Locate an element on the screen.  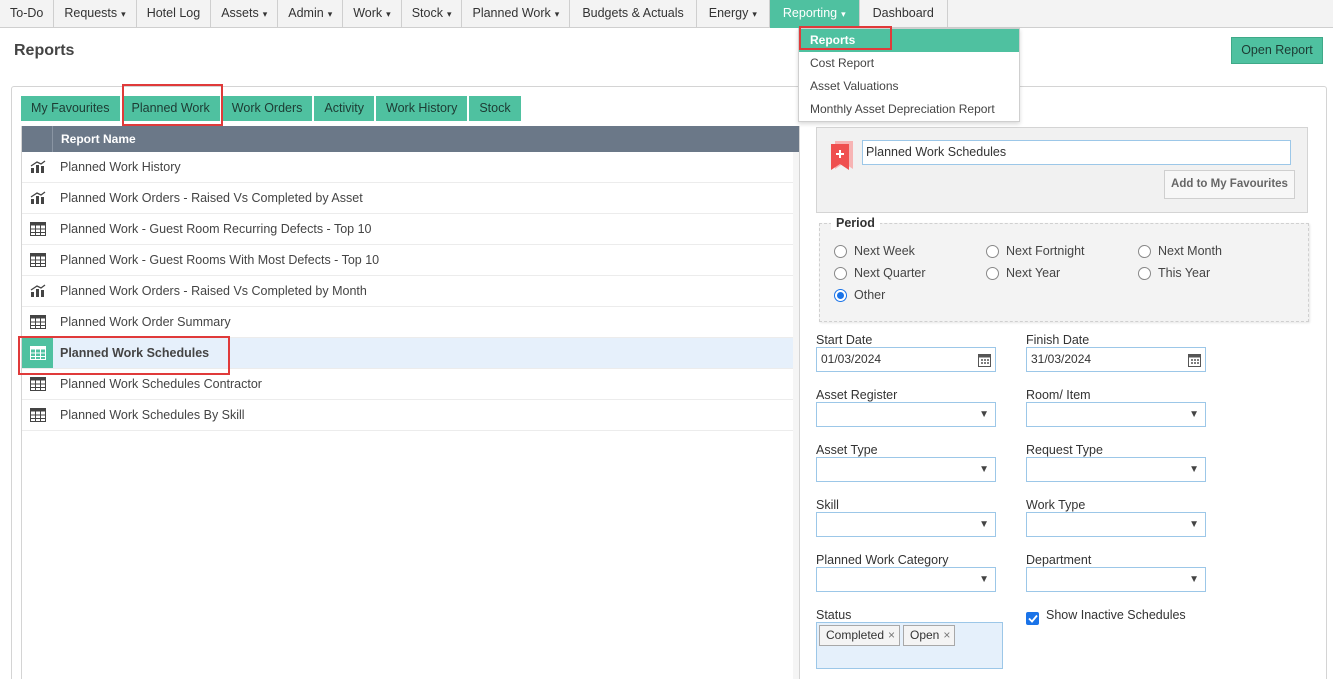
nav-reporting-label: Reporting is located at coordinates (810, 13).